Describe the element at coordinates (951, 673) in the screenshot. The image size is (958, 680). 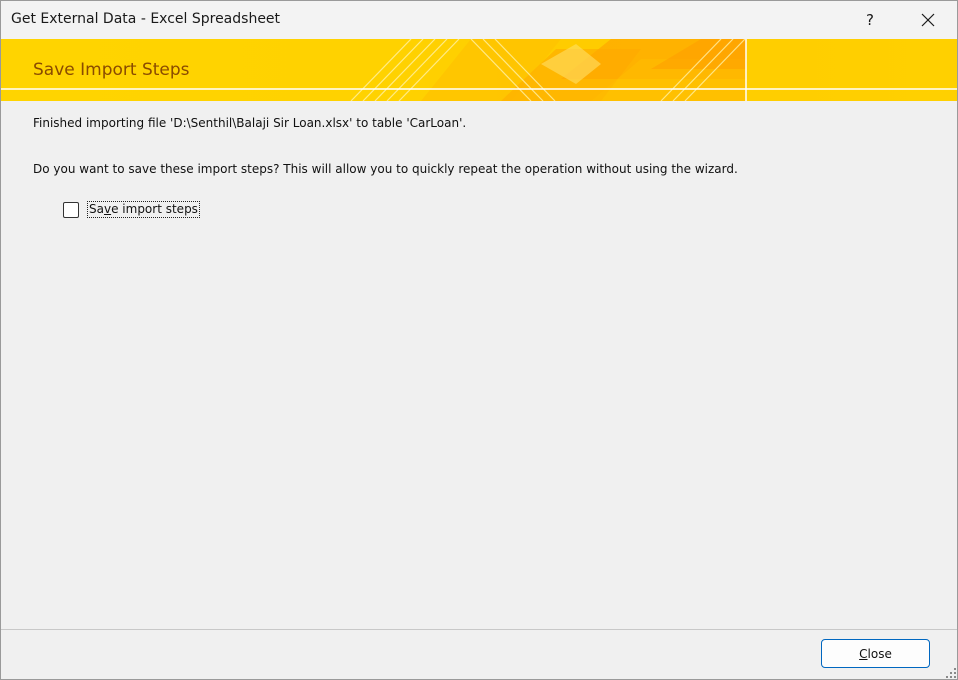
I see `resize-grip-icon` at that location.